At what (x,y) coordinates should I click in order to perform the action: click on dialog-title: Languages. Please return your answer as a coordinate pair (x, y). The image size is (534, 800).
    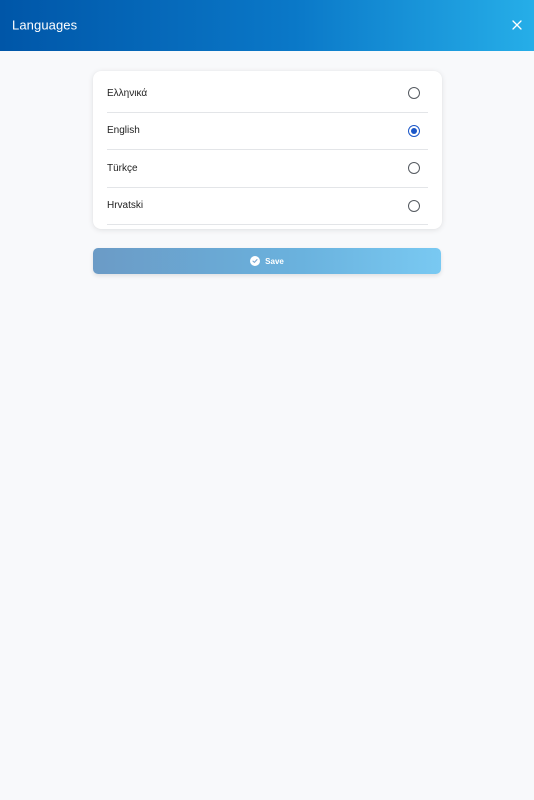
    Looking at the image, I should click on (45, 25).